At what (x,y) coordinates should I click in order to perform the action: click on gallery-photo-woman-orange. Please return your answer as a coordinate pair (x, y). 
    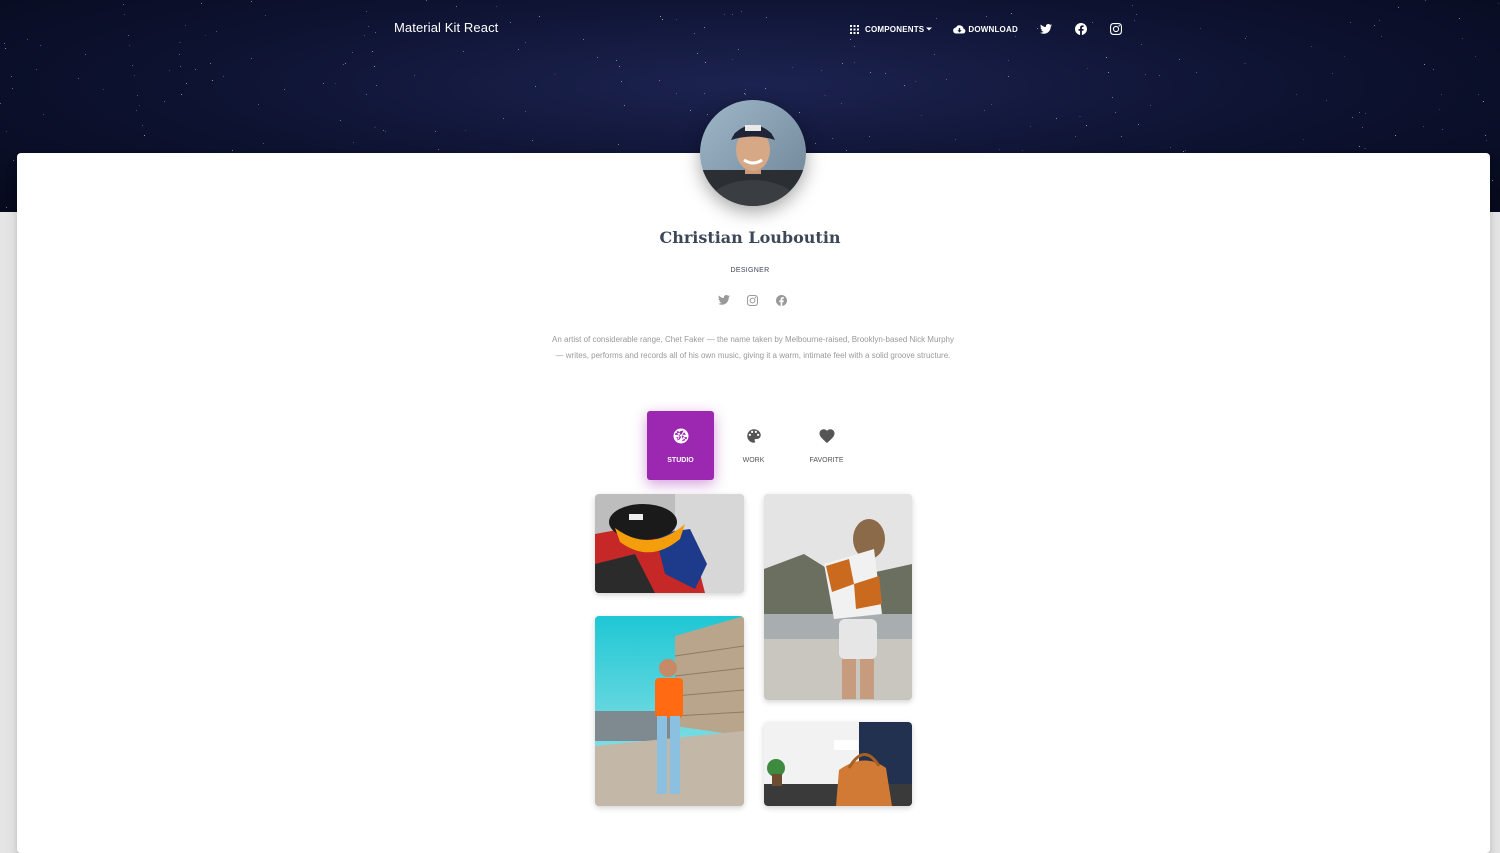
    Looking at the image, I should click on (669, 711).